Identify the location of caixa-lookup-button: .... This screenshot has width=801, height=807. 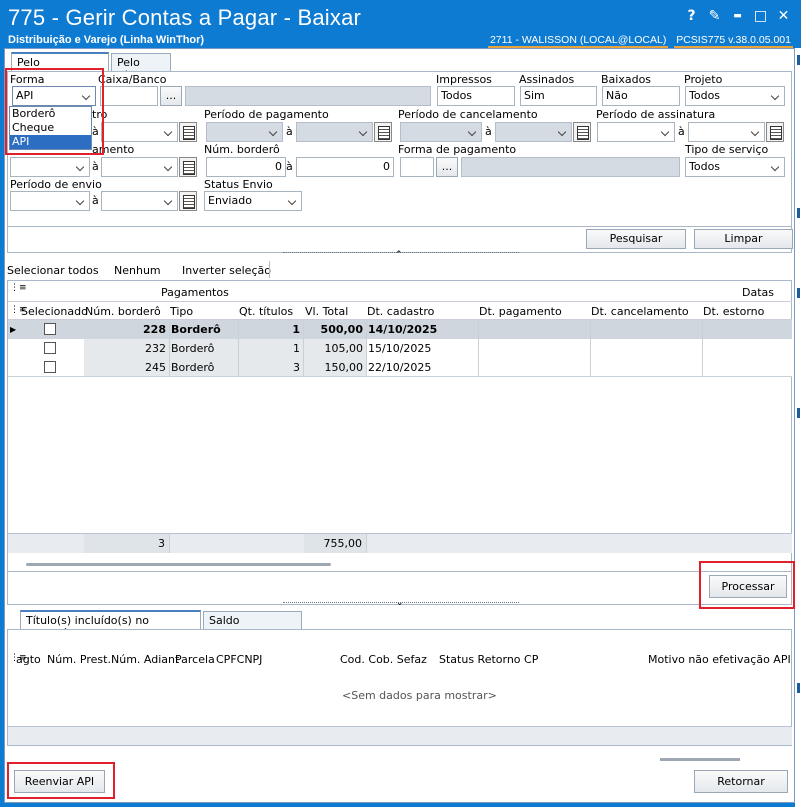
(171, 96).